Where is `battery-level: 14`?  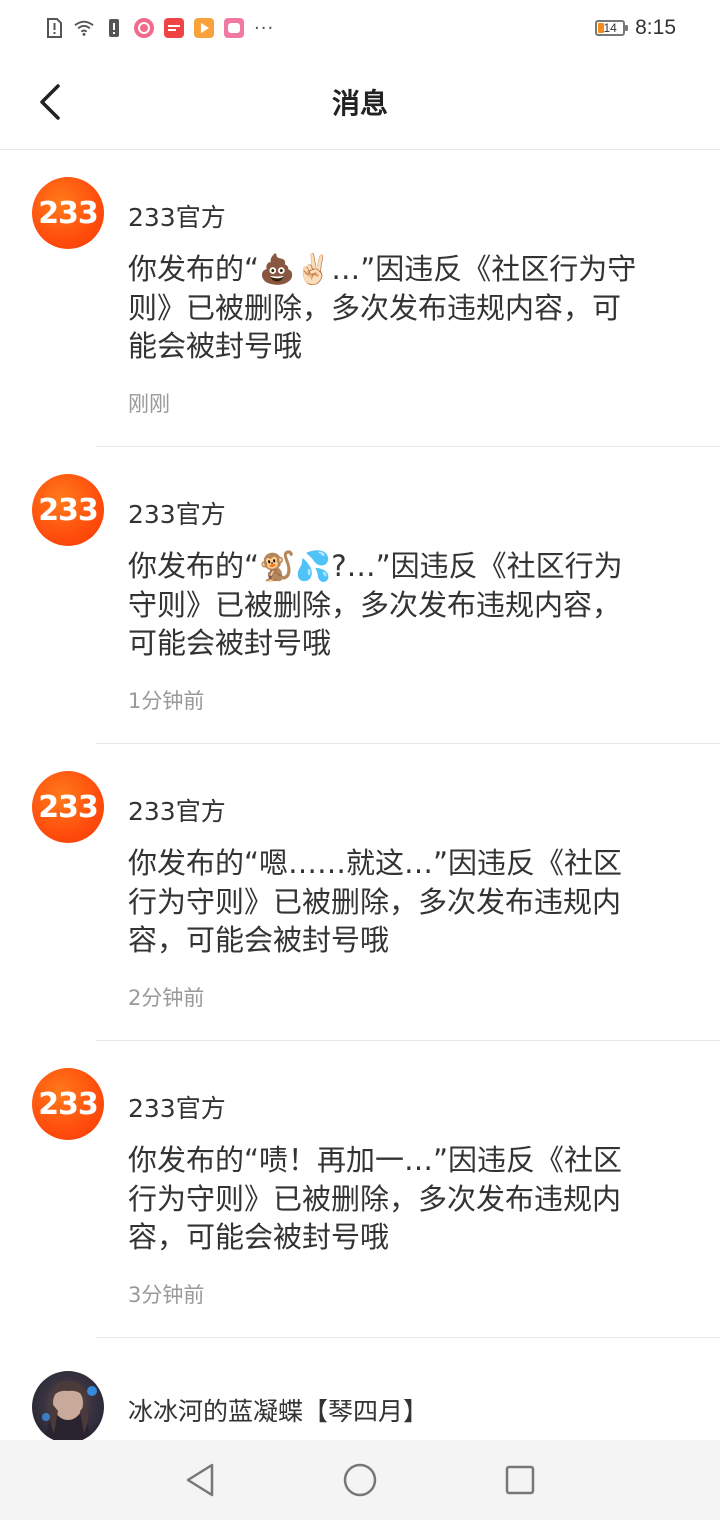 battery-level: 14 is located at coordinates (610, 28).